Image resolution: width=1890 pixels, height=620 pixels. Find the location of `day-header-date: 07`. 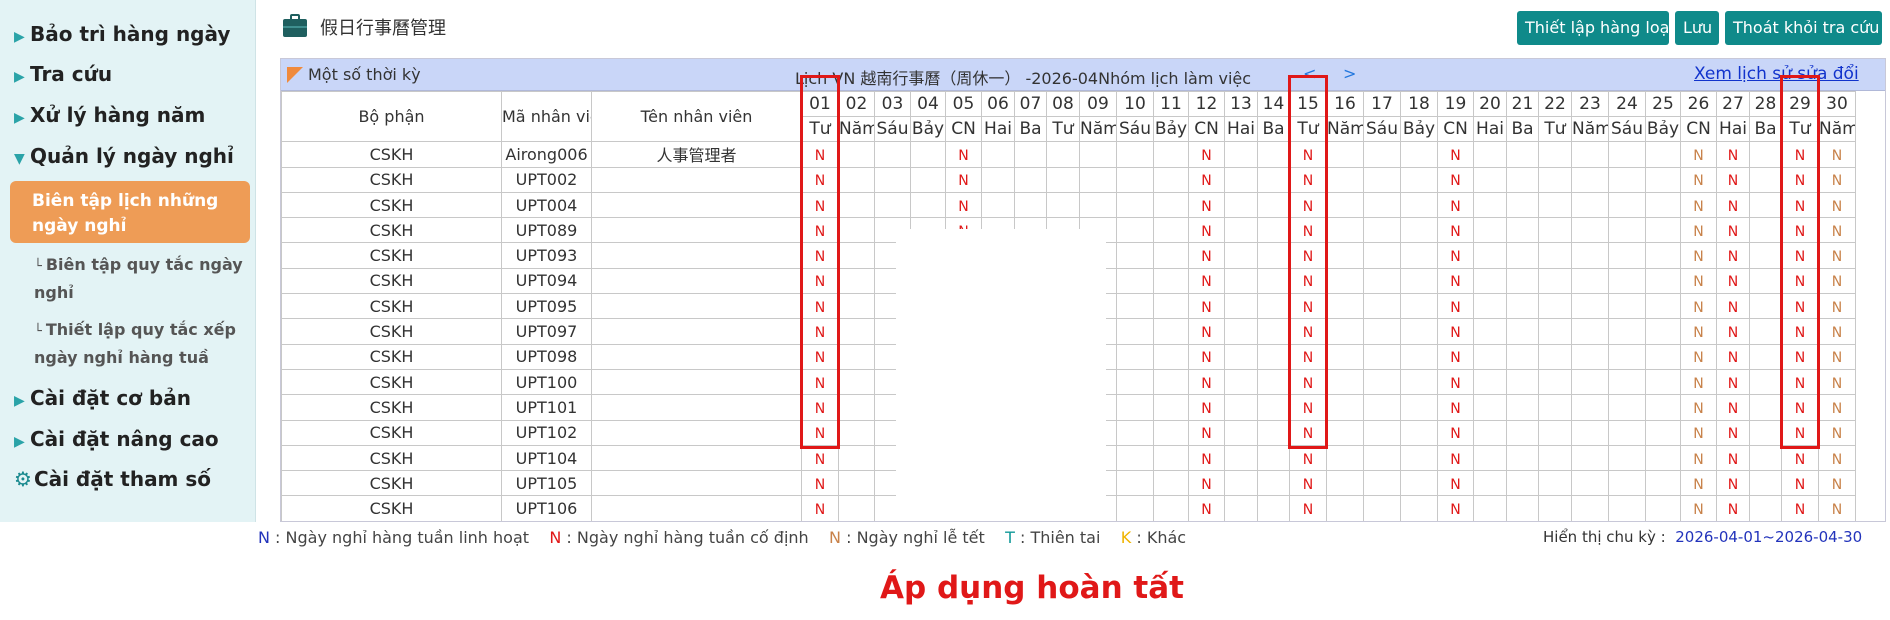

day-header-date: 07 is located at coordinates (1030, 104).